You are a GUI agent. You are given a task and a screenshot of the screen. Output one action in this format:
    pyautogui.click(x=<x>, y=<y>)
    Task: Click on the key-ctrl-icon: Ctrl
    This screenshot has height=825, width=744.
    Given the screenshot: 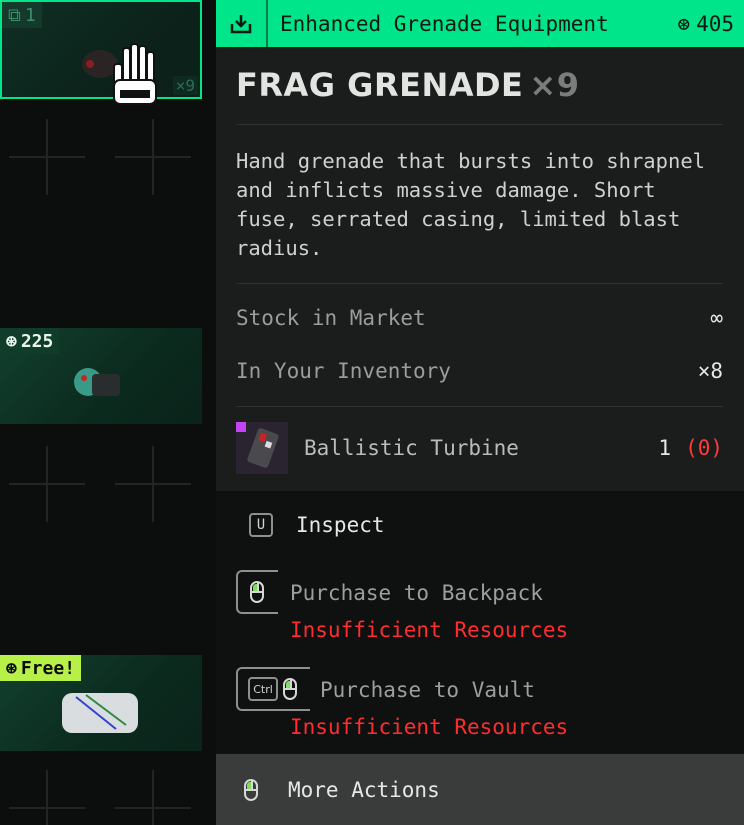 What is the action you would take?
    pyautogui.click(x=263, y=689)
    